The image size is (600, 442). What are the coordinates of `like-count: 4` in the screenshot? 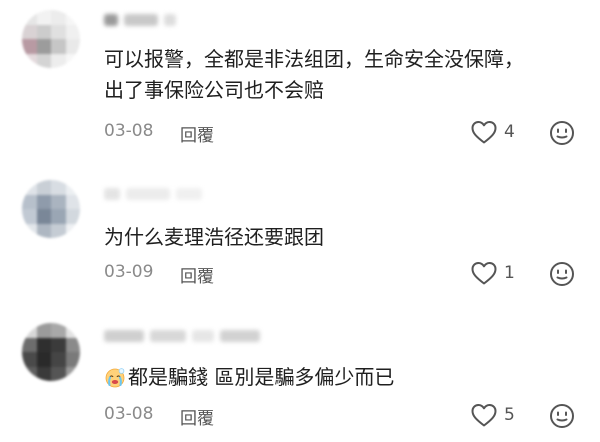 It's located at (509, 132).